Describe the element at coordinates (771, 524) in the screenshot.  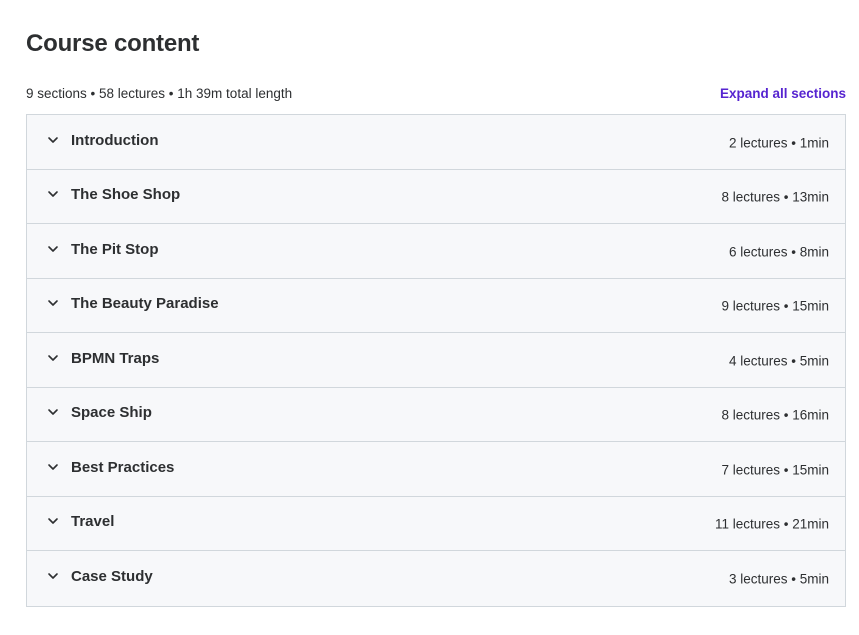
I see `section-meta: 11 lectures • 21min` at that location.